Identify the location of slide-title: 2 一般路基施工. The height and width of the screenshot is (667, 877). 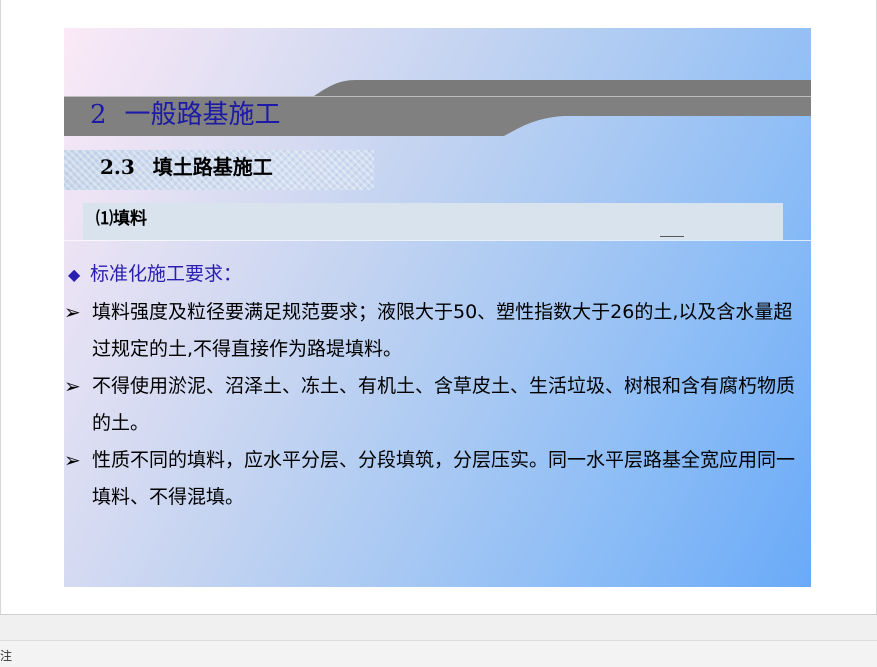
(185, 115).